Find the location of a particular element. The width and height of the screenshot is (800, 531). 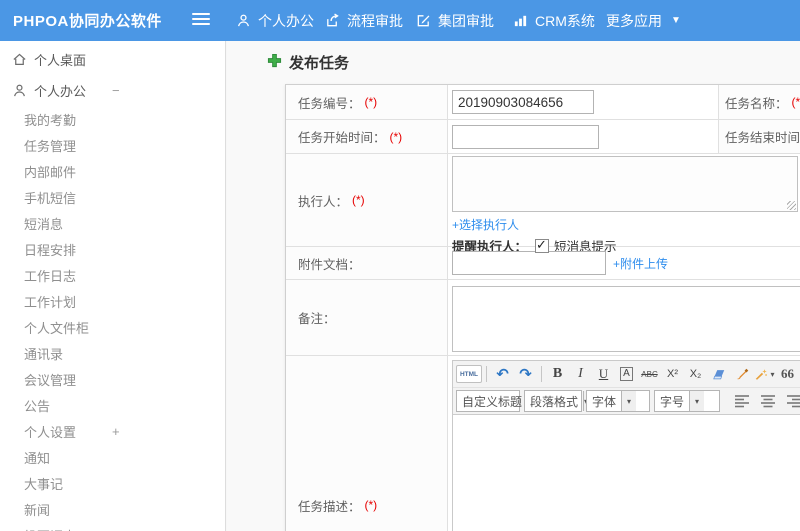

font-size-dropdown: 字号 ▾ is located at coordinates (687, 401).